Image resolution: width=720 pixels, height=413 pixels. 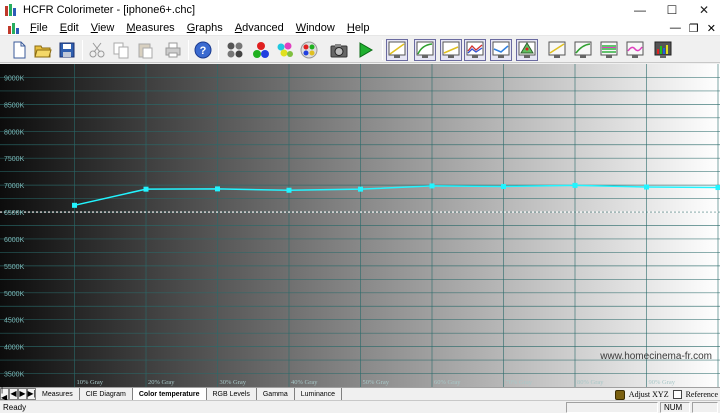 I want to click on app-icon, so click(x=11, y=10).